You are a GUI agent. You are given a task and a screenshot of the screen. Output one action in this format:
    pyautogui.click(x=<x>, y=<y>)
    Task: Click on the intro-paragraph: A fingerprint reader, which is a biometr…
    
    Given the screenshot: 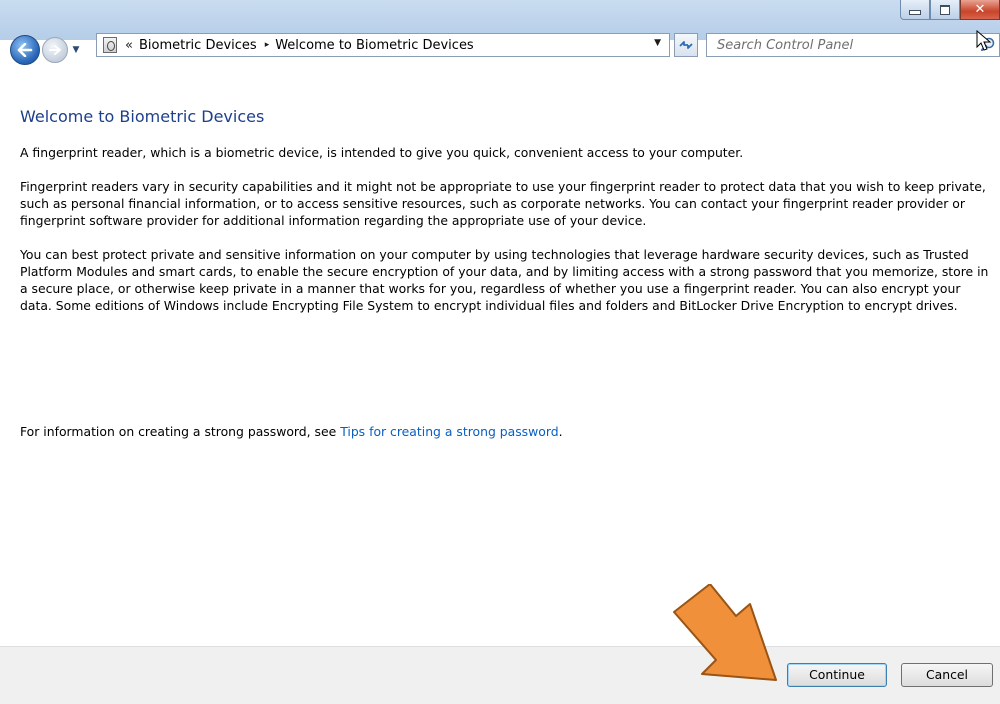 What is the action you would take?
    pyautogui.click(x=382, y=152)
    